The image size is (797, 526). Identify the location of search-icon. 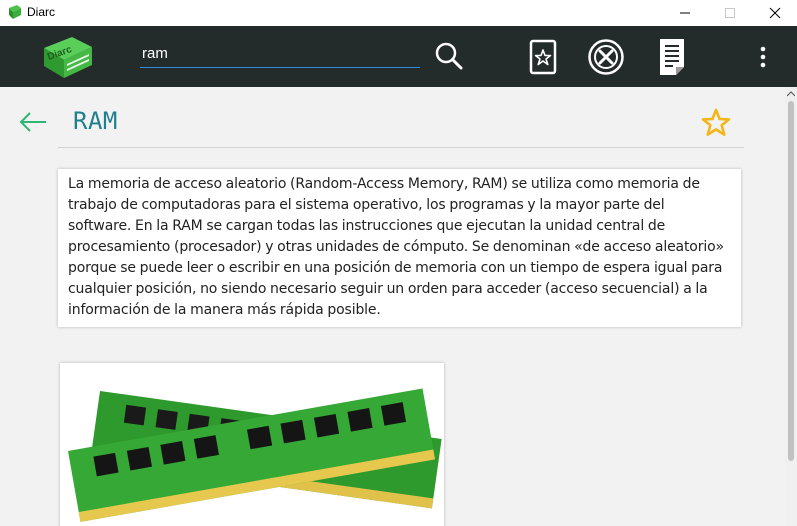
(449, 56).